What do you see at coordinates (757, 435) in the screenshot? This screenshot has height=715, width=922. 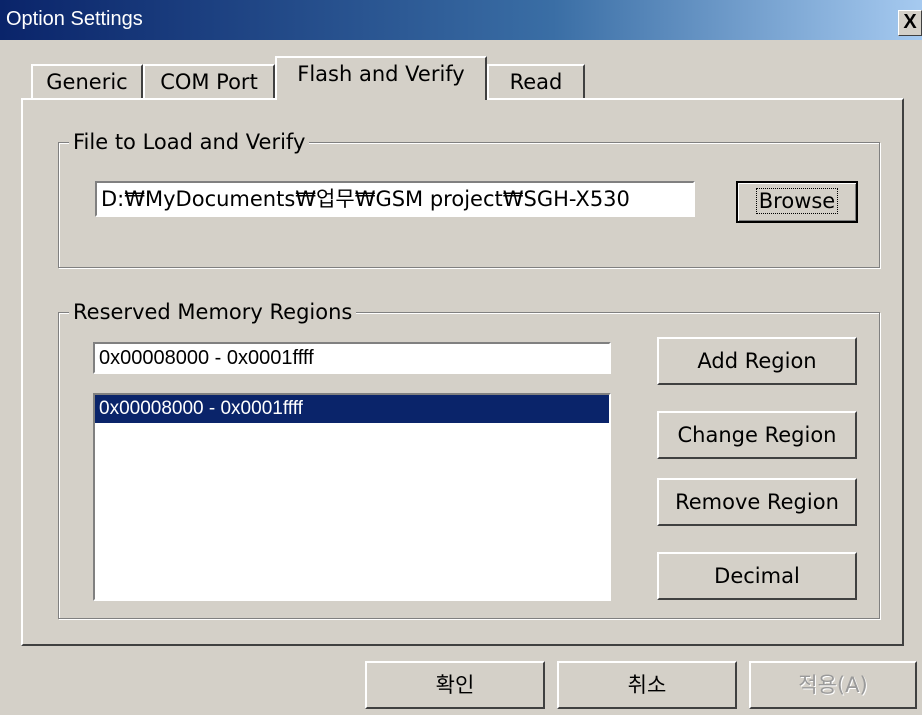 I see `change-region-button: Change Region` at bounding box center [757, 435].